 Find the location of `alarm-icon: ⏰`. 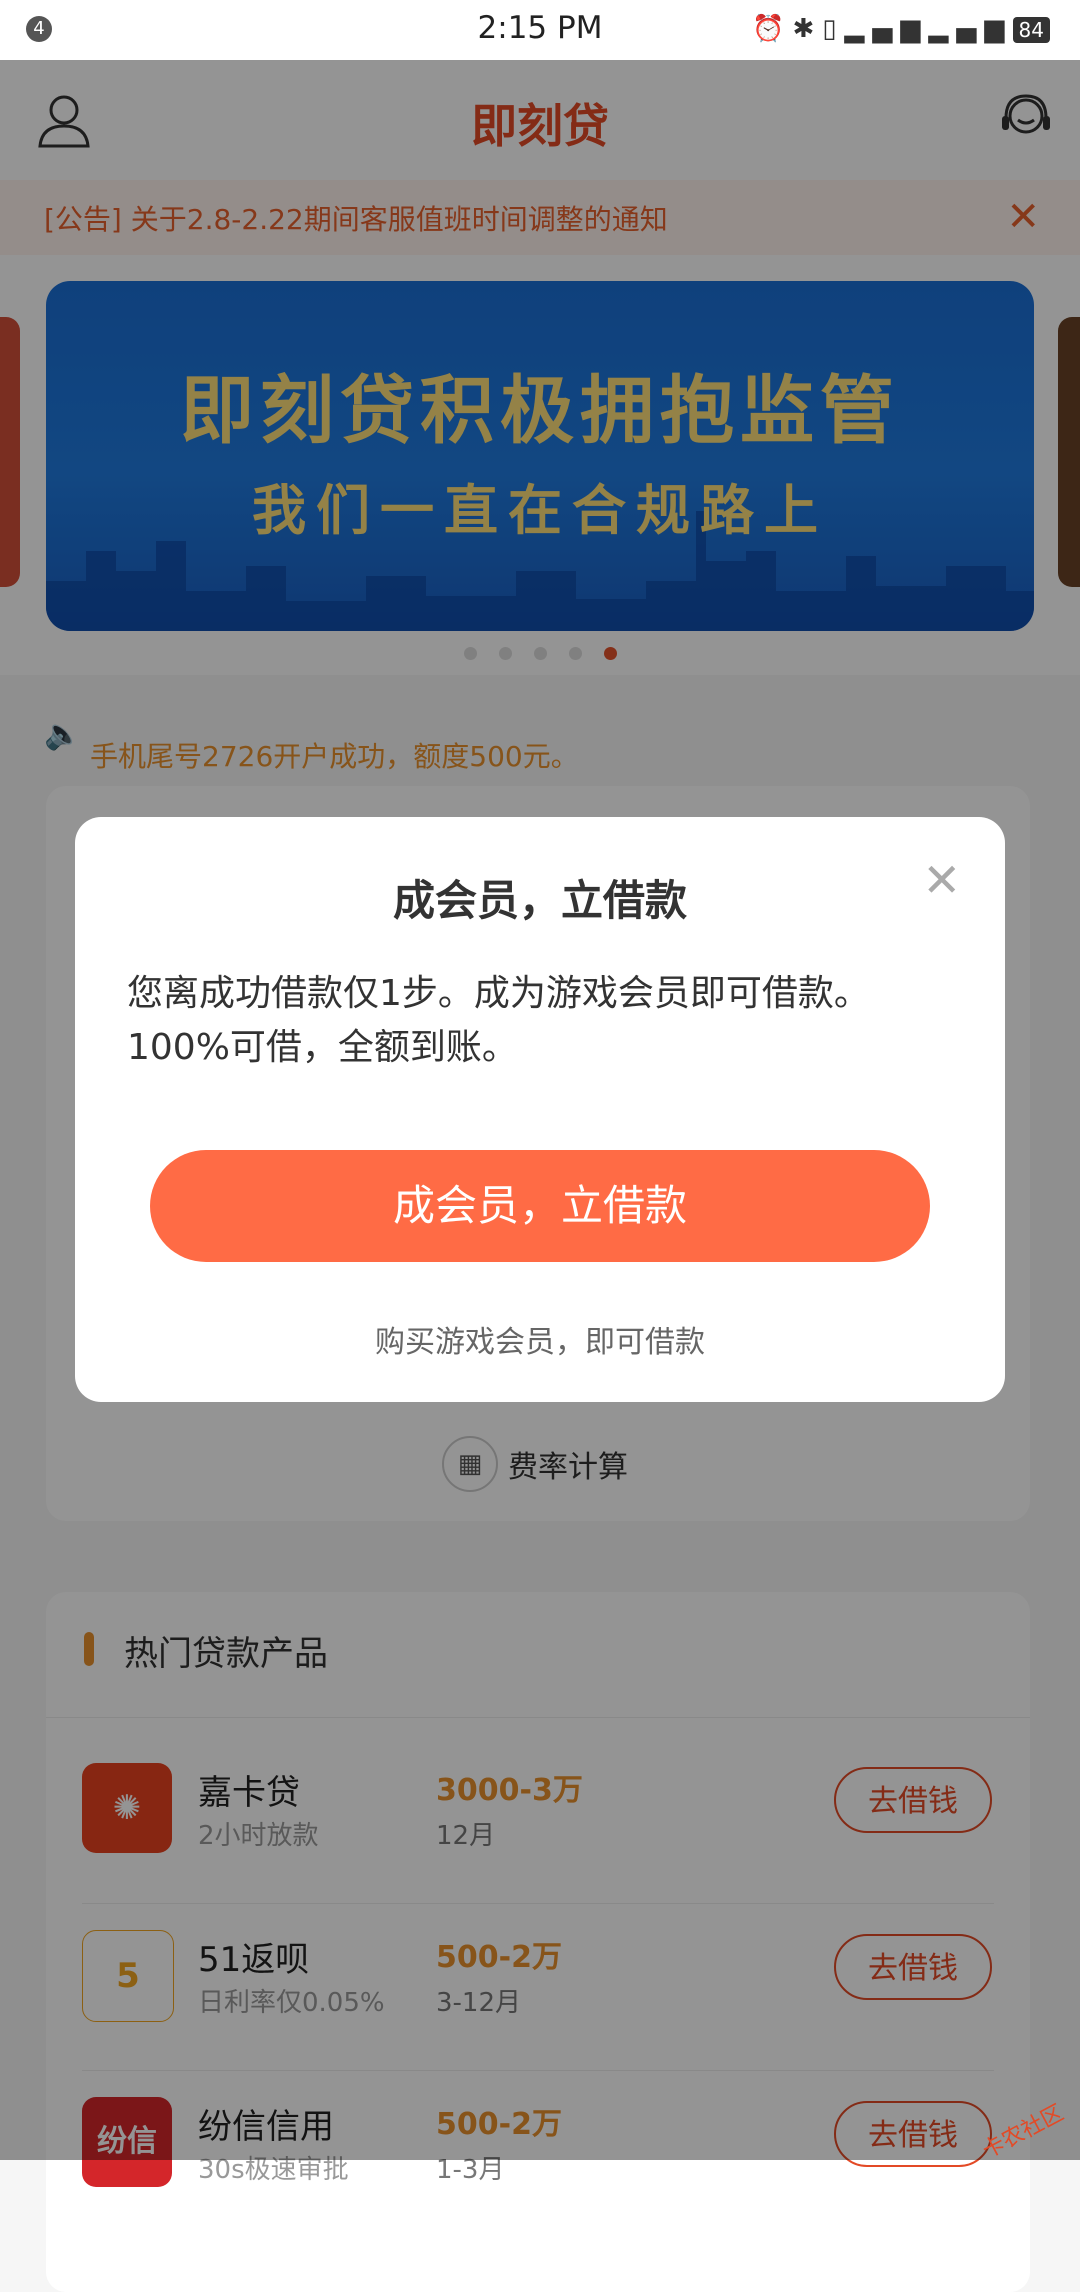

alarm-icon: ⏰ is located at coordinates (772, 29).